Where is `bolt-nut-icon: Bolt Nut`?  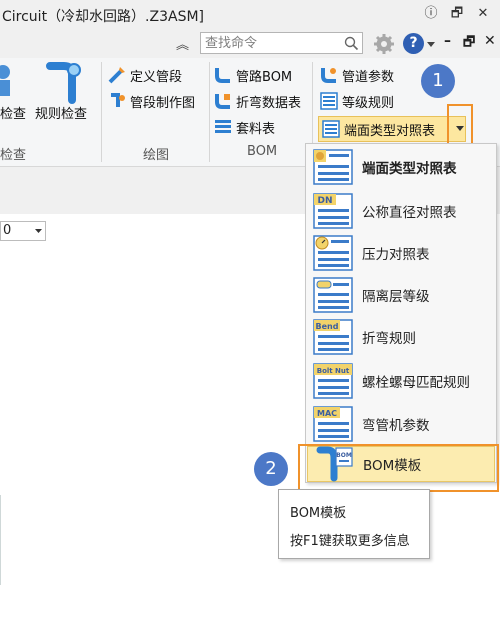 bolt-nut-icon: Bolt Nut is located at coordinates (333, 381).